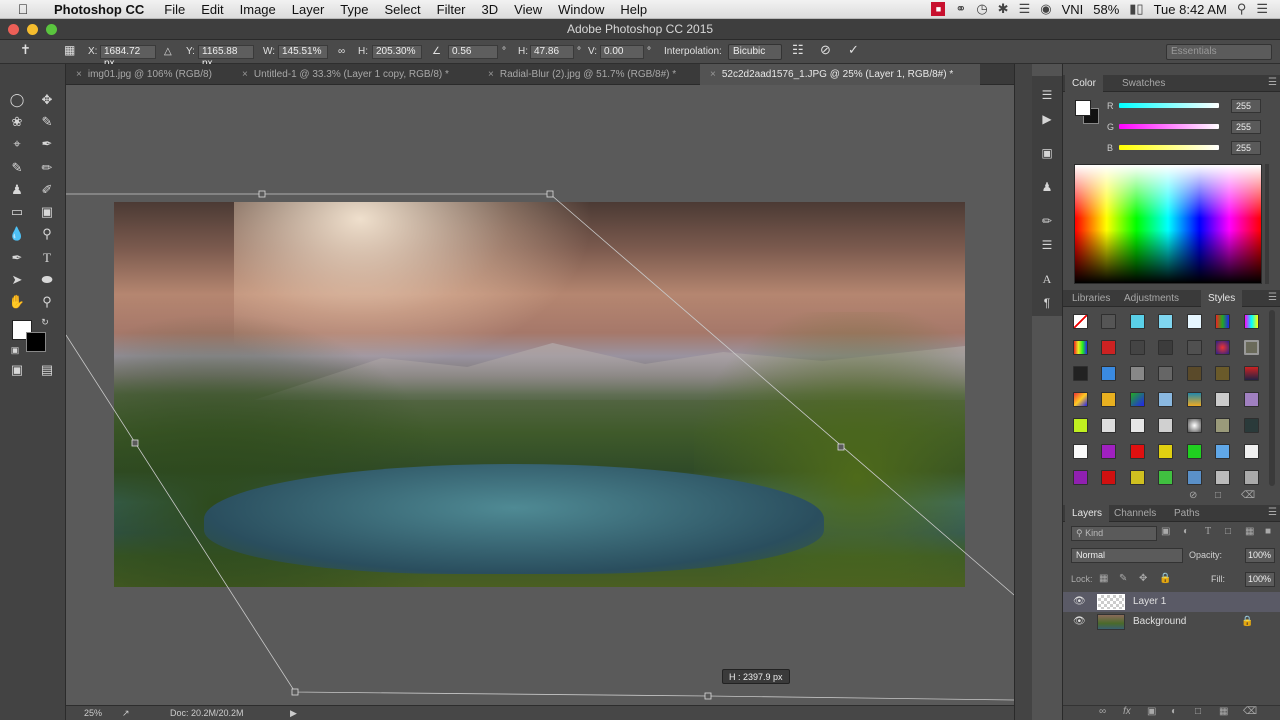  I want to click on filter-toggle-icon: ■, so click(1268, 531).